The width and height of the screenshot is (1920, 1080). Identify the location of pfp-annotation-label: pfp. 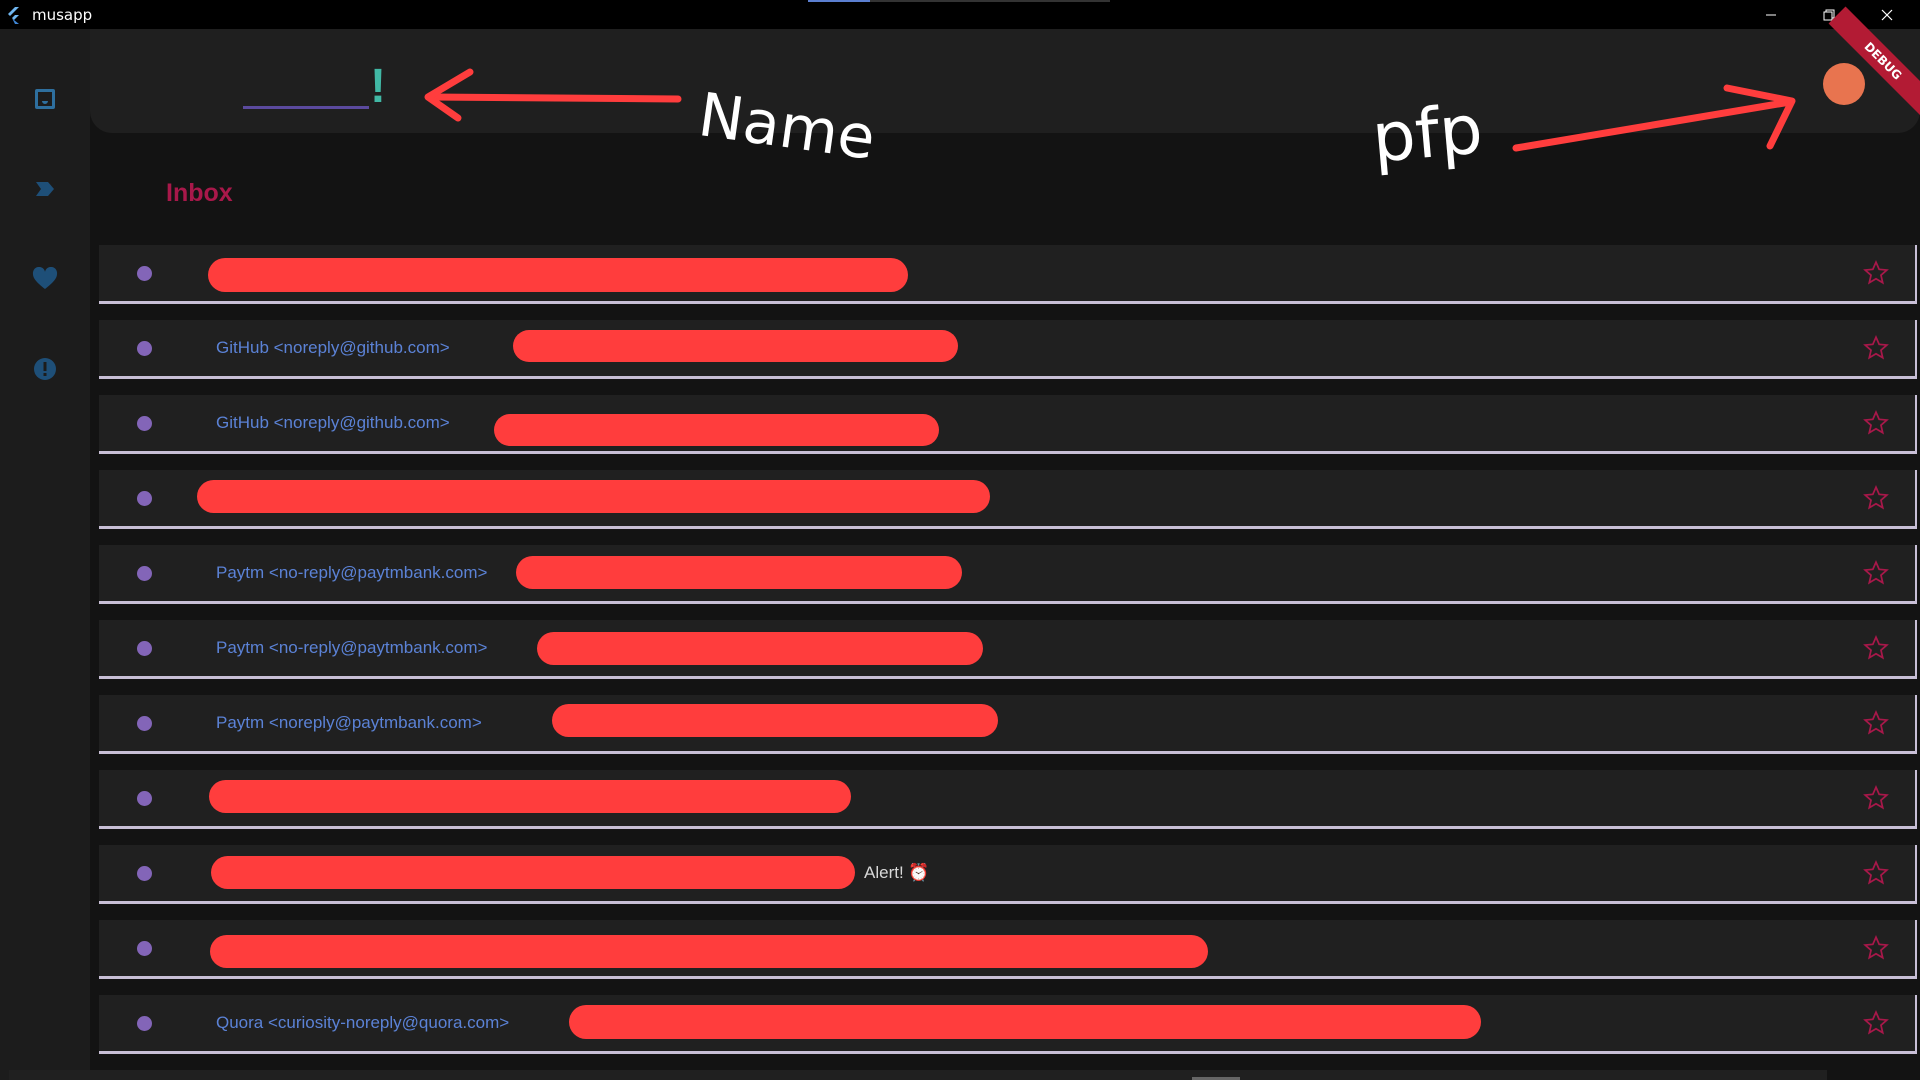
(1427, 134).